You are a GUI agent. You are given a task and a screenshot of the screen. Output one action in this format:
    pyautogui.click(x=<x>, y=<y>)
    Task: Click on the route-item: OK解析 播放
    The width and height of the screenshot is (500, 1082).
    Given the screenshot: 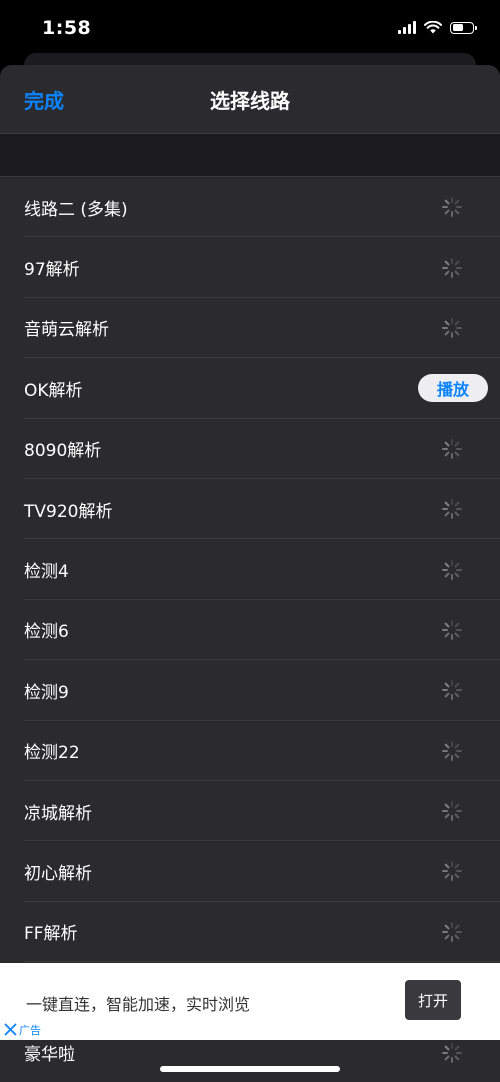 What is the action you would take?
    pyautogui.click(x=250, y=388)
    